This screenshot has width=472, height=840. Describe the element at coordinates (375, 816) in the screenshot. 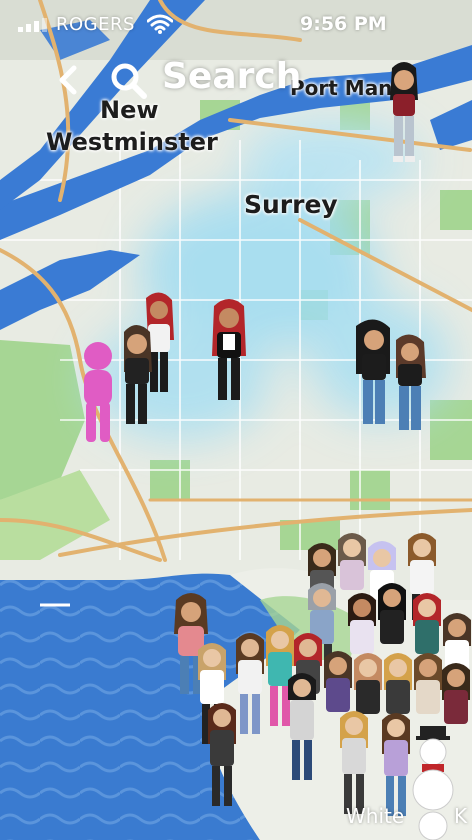

I see `place-white-rock-partial: White` at that location.